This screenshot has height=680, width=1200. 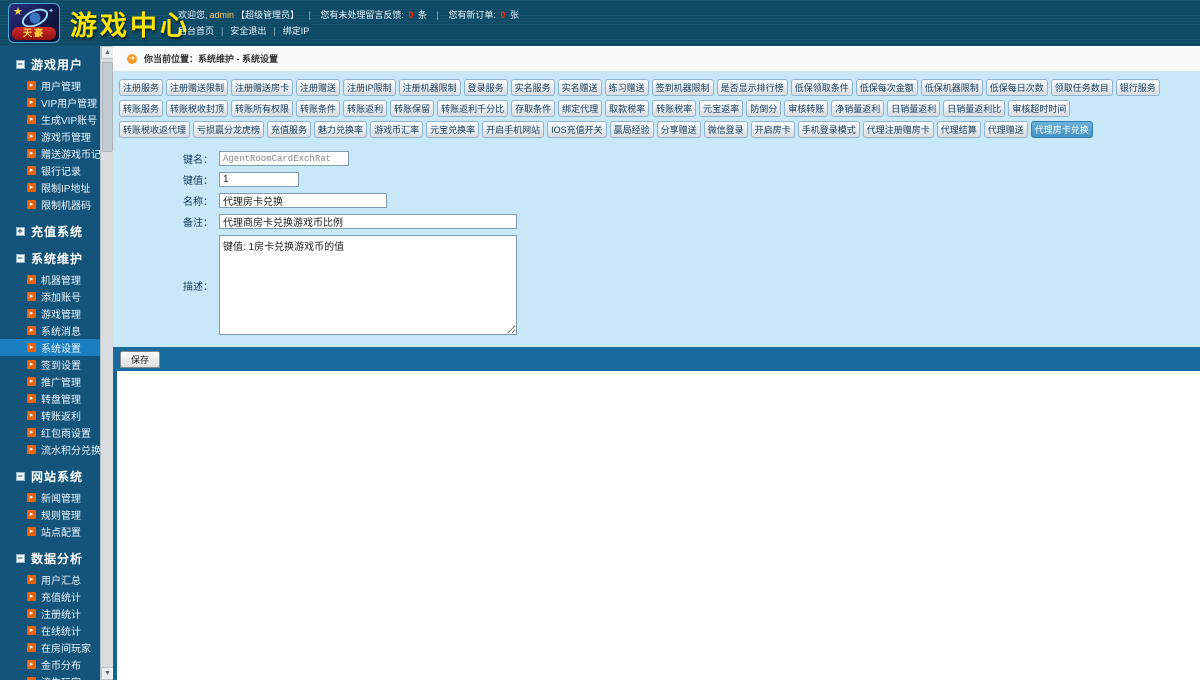 What do you see at coordinates (577, 129) in the screenshot?
I see `tab-button: IOS充值开关` at bounding box center [577, 129].